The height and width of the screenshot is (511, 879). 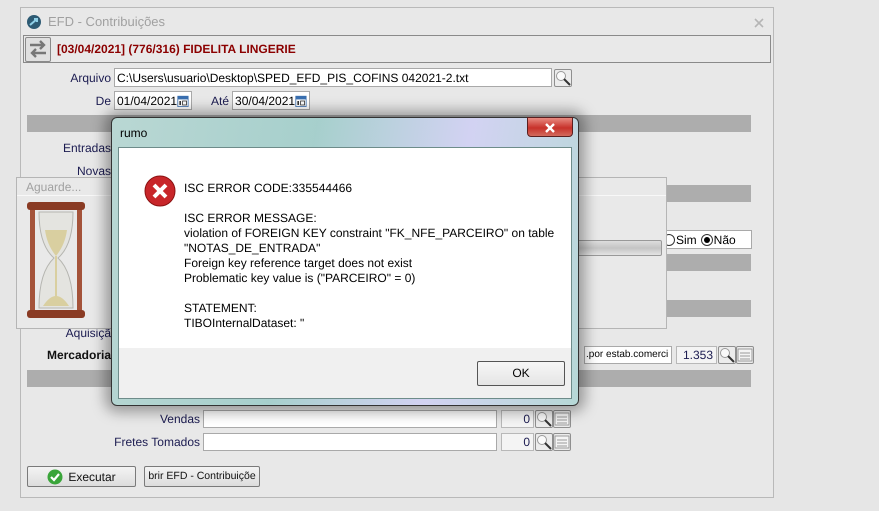 What do you see at coordinates (88, 333) in the screenshot?
I see `field-label: Aquisiçã` at bounding box center [88, 333].